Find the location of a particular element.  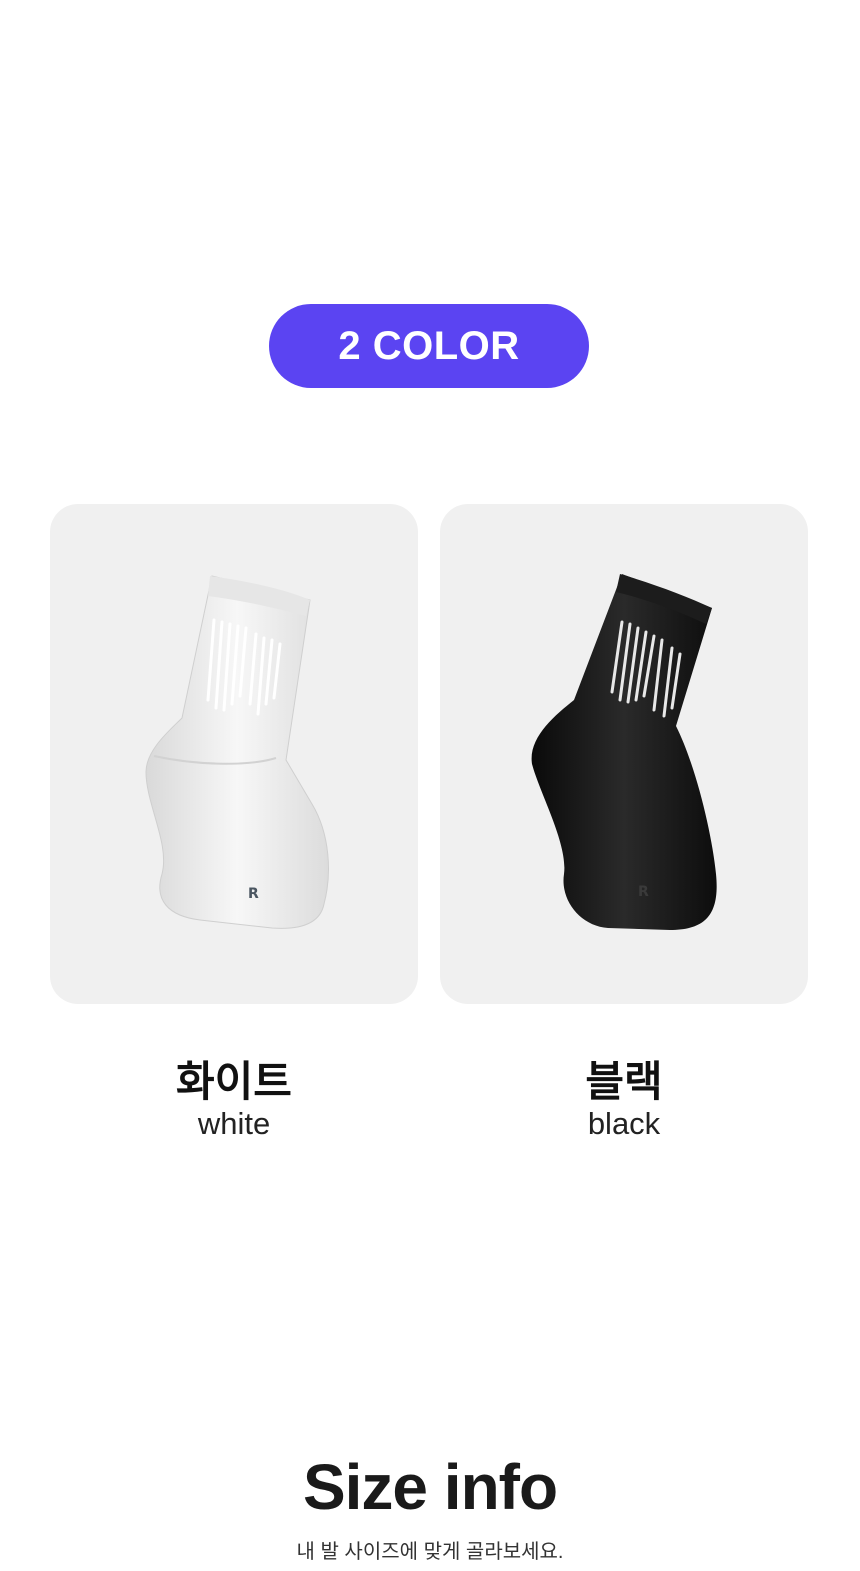

color-count-badge: 2 COLOR is located at coordinates (429, 346).